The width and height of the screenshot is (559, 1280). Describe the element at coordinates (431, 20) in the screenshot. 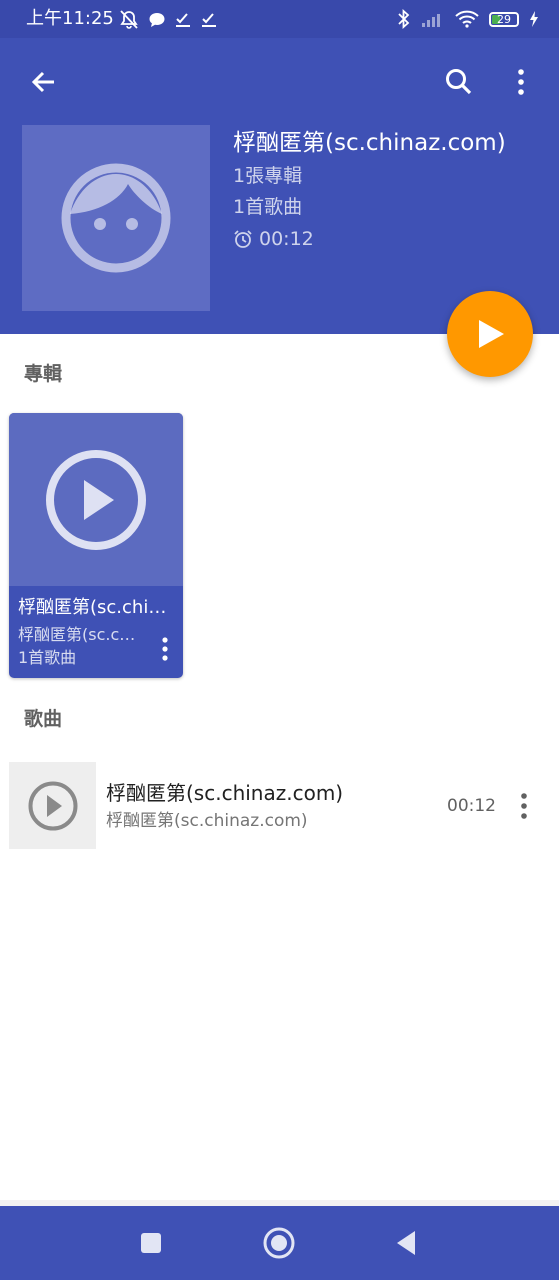

I see `signal-icon` at that location.